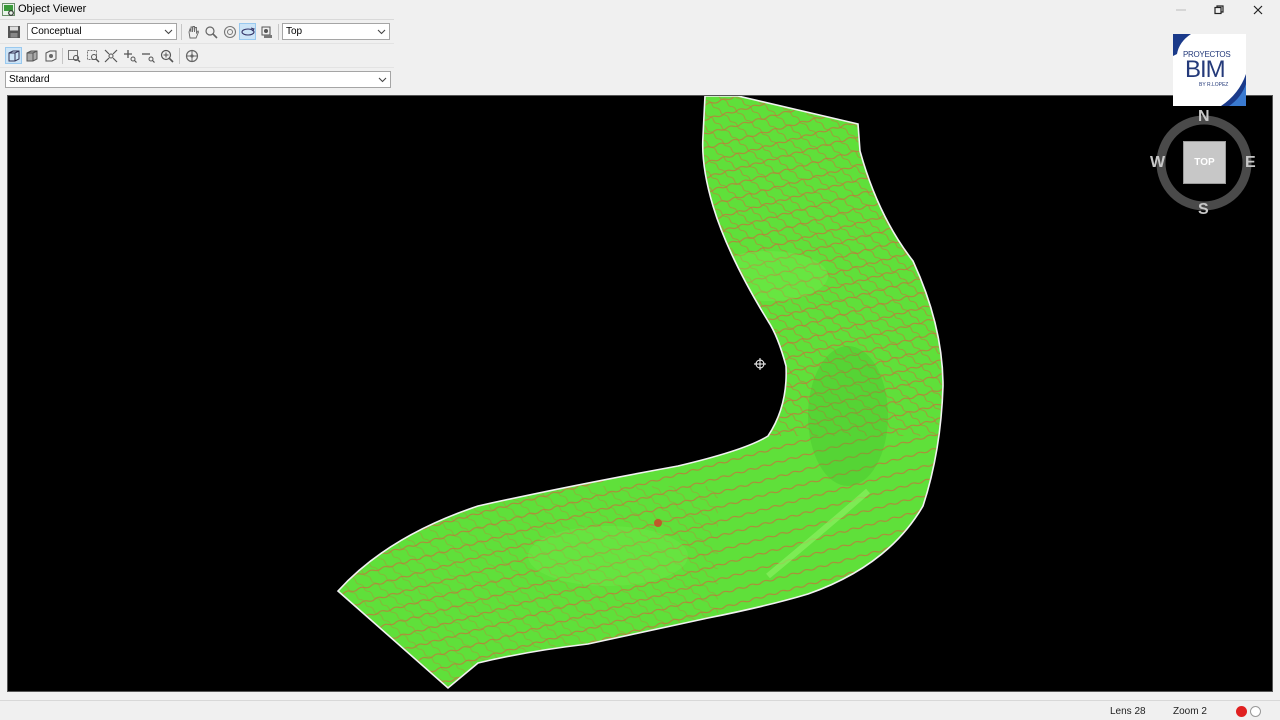 This screenshot has height=720, width=1280. Describe the element at coordinates (1203, 210) in the screenshot. I see `compass-south: S` at that location.